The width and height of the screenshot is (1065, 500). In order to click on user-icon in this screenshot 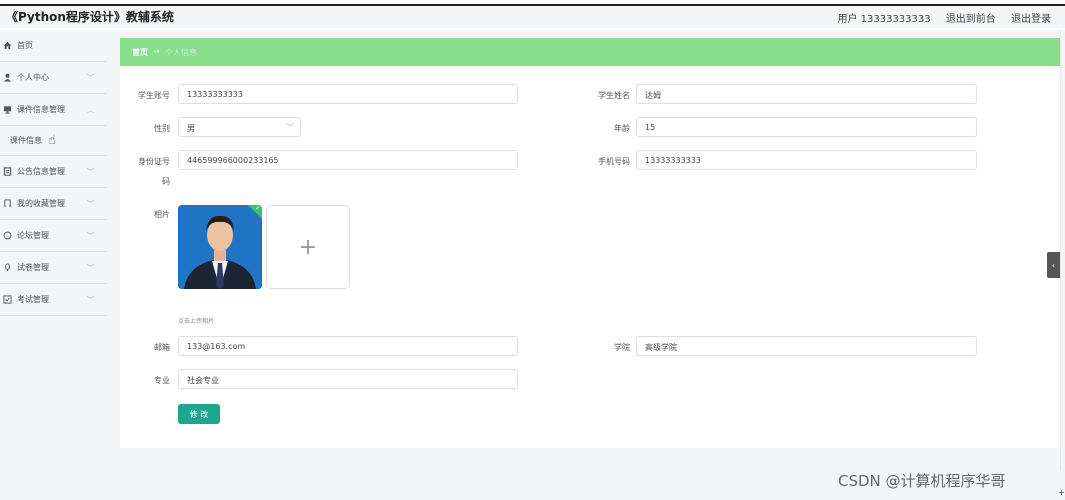, I will do `click(7, 77)`.